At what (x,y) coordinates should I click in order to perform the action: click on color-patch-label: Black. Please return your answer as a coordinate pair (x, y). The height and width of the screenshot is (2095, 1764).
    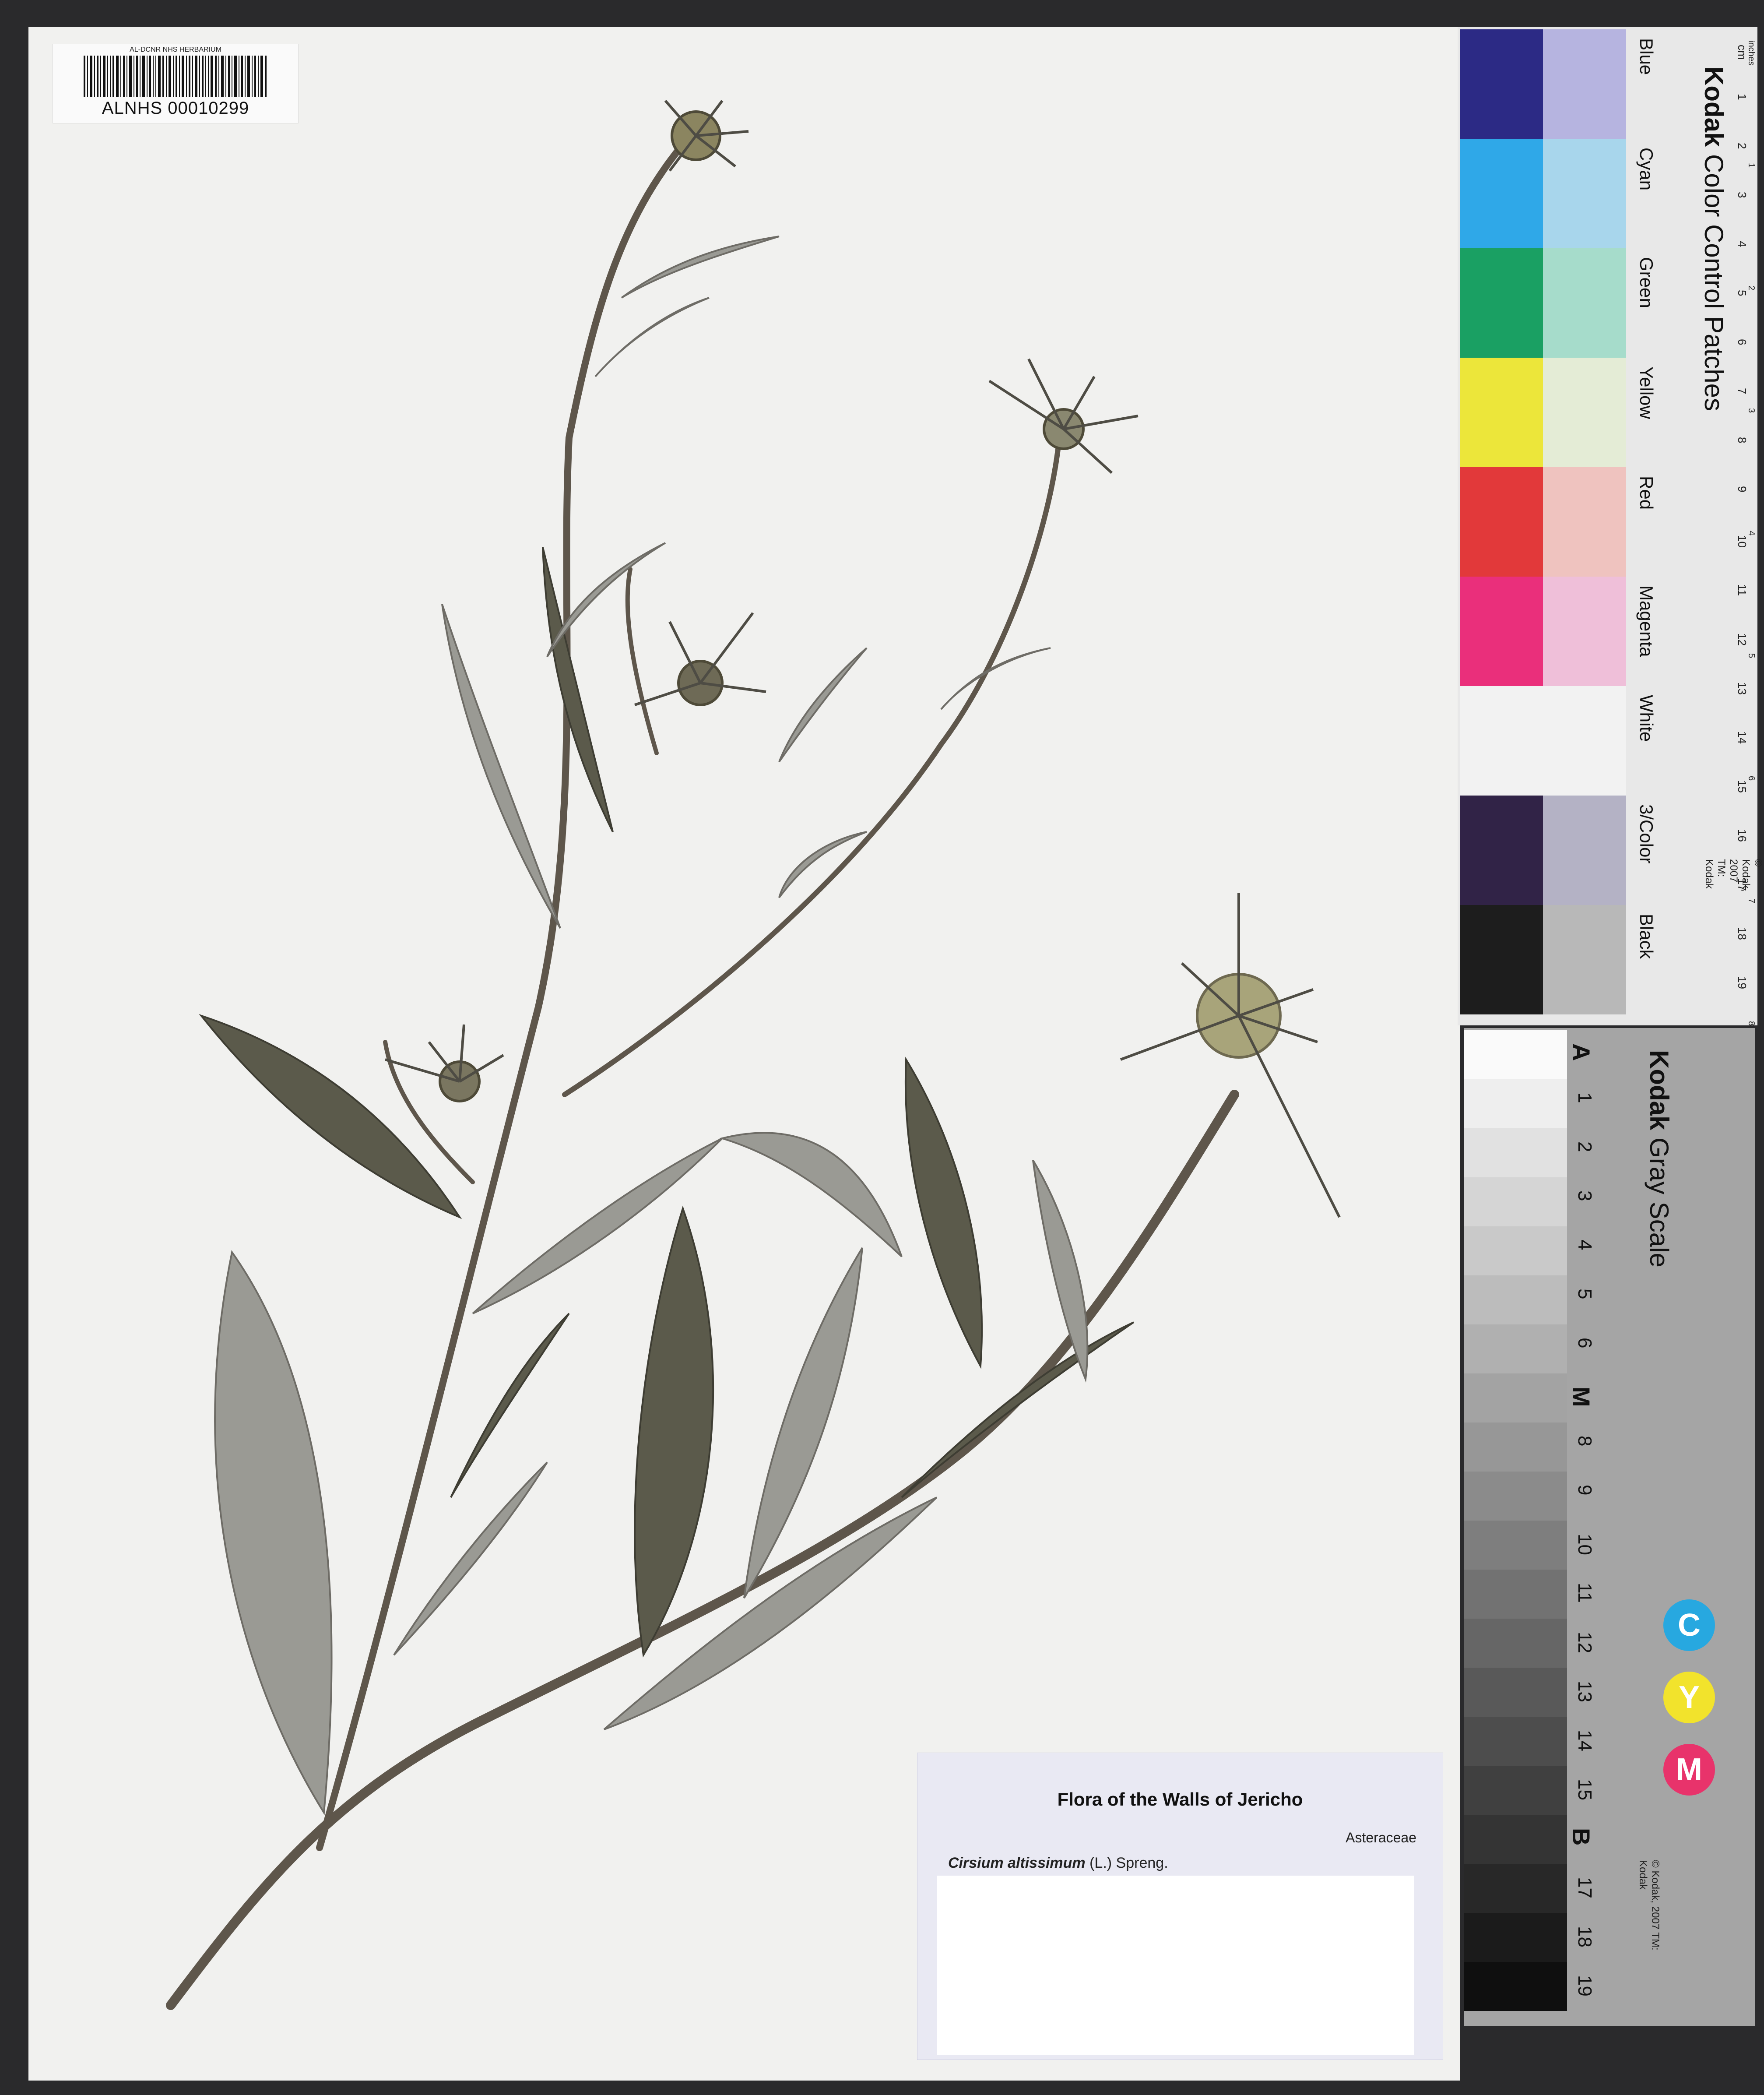
    Looking at the image, I should click on (1647, 936).